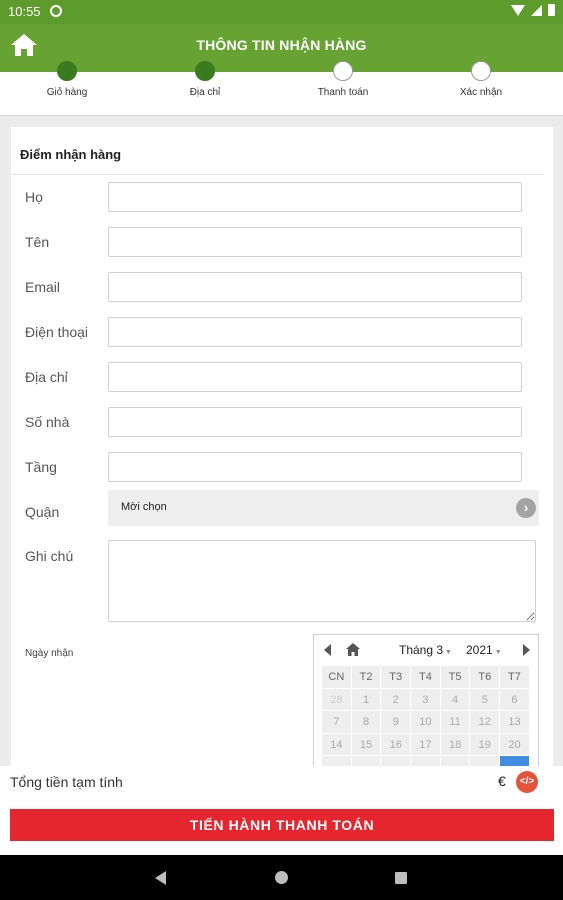 Image resolution: width=563 pixels, height=900 pixels. I want to click on district-select-value: Mời chọn, so click(144, 507).